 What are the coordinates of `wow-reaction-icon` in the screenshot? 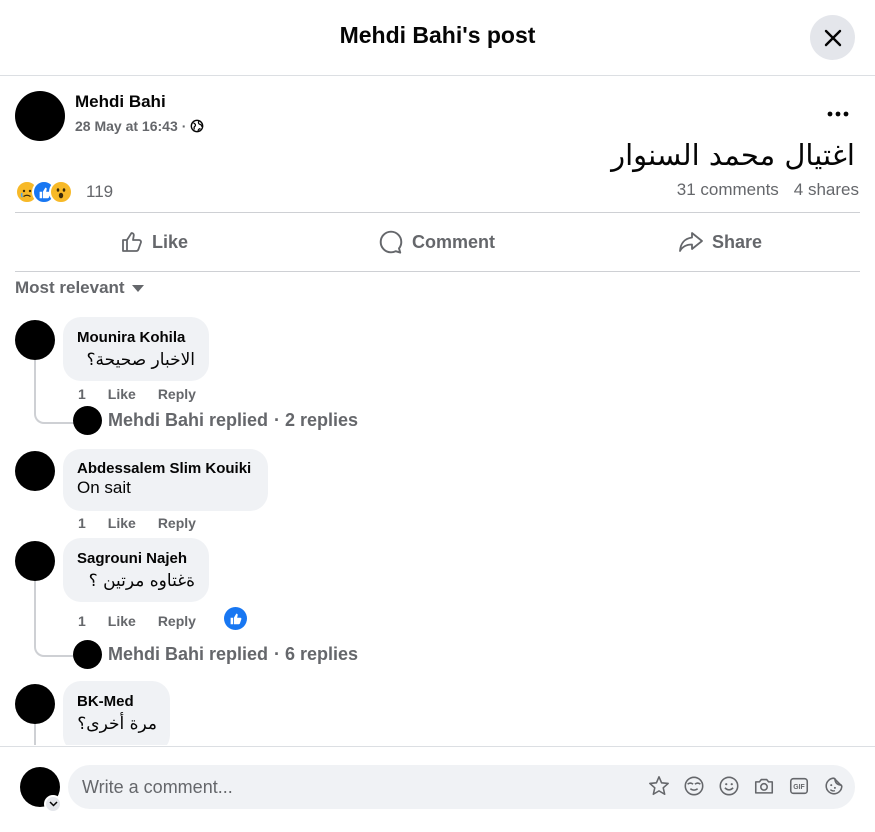 It's located at (61, 192).